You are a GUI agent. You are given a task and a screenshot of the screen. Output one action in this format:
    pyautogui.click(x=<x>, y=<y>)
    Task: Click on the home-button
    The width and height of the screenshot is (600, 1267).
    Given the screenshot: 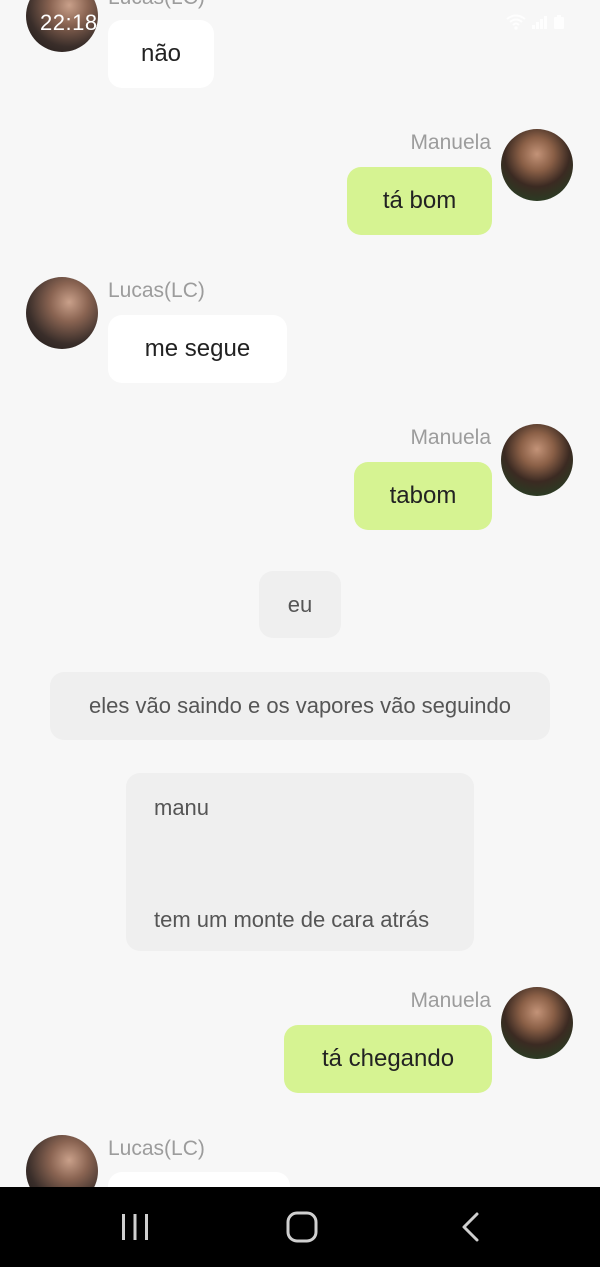 What is the action you would take?
    pyautogui.click(x=302, y=1227)
    